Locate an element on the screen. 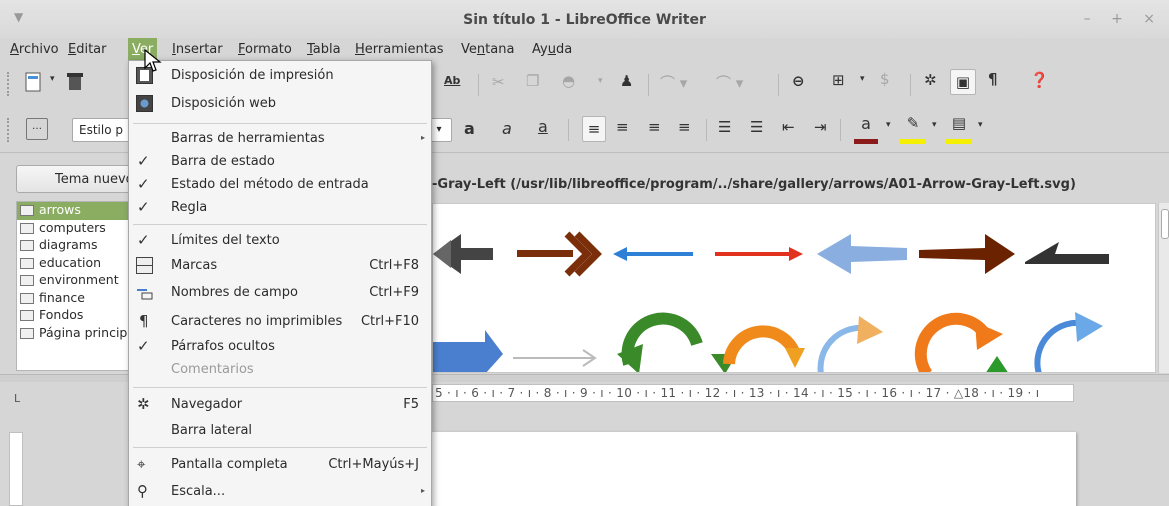 This screenshot has width=1169, height=506. menu-print-layout: Disposición de impresión is located at coordinates (280, 76).